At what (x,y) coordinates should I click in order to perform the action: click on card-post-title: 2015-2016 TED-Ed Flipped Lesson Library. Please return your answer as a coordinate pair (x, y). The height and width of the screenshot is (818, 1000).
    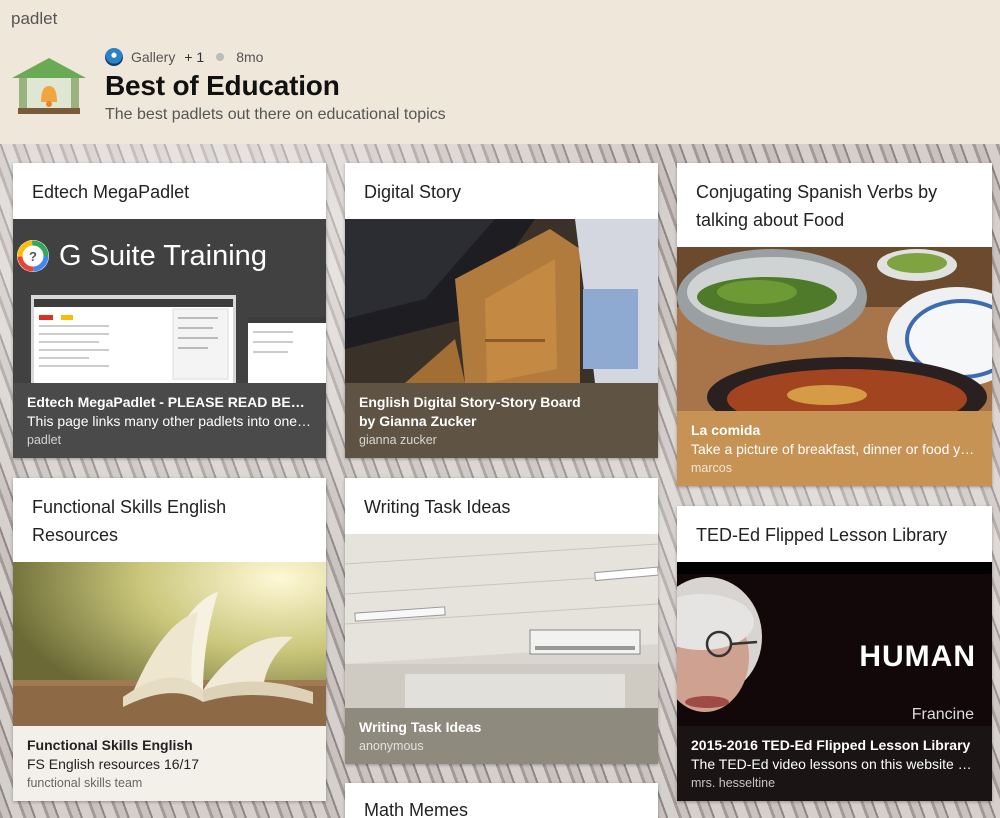
    Looking at the image, I should click on (831, 745).